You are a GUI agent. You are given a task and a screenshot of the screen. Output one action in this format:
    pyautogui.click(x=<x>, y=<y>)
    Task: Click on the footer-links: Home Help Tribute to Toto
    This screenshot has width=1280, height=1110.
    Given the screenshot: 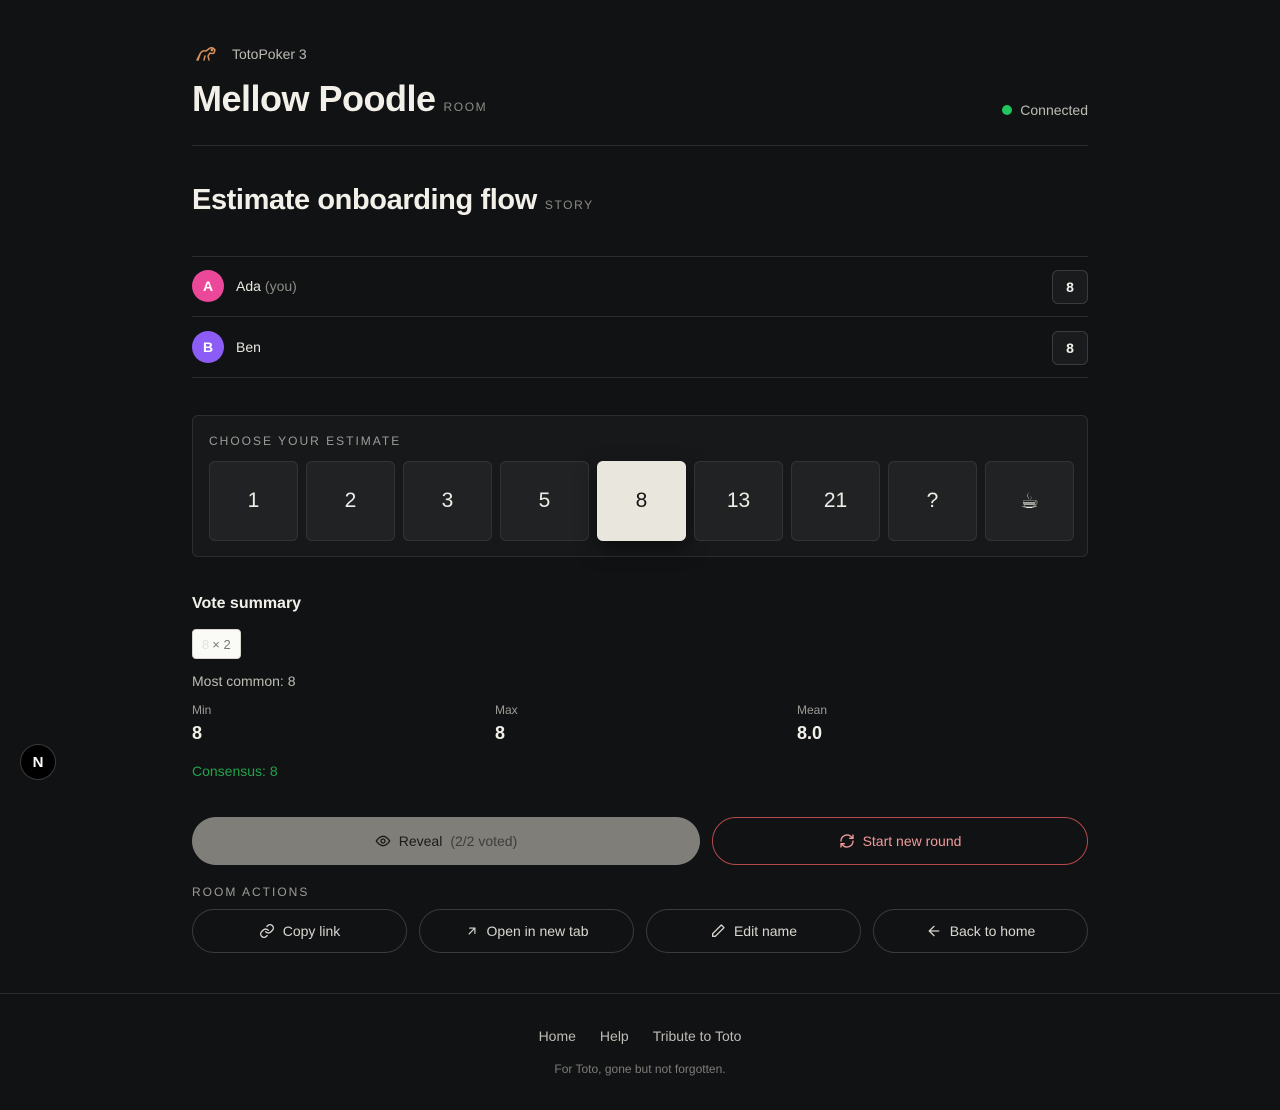 What is the action you would take?
    pyautogui.click(x=640, y=1036)
    